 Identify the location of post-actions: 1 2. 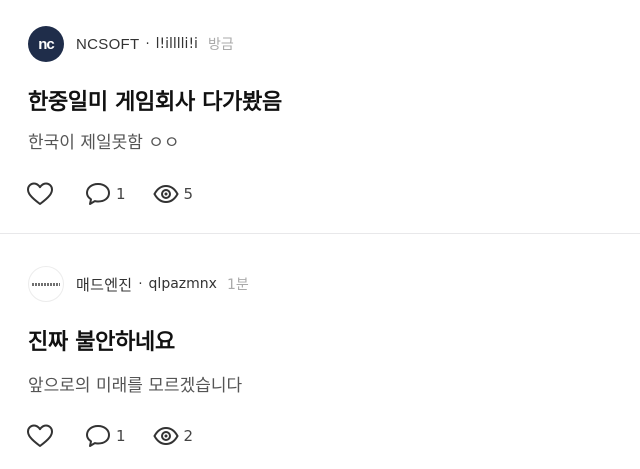
(122, 436).